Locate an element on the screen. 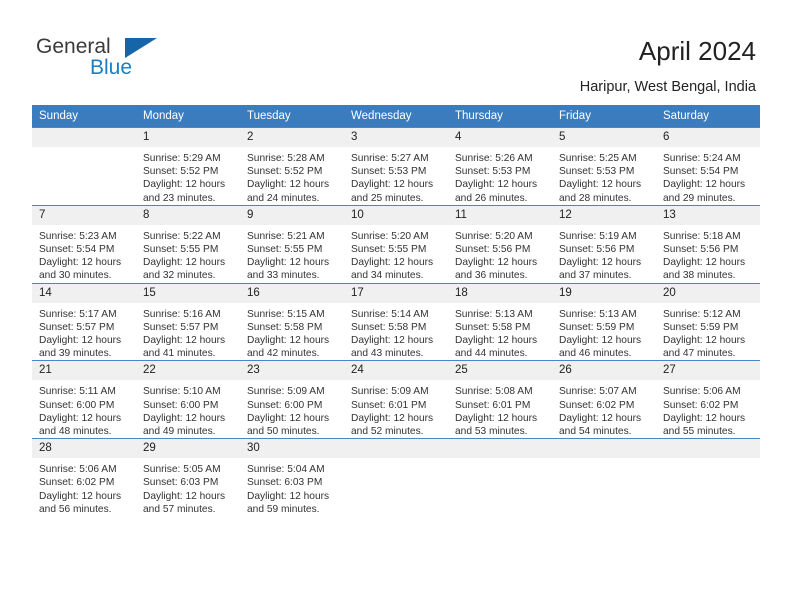 The height and width of the screenshot is (612, 792). daylight-text-line2: and 29 minutes. is located at coordinates (699, 198).